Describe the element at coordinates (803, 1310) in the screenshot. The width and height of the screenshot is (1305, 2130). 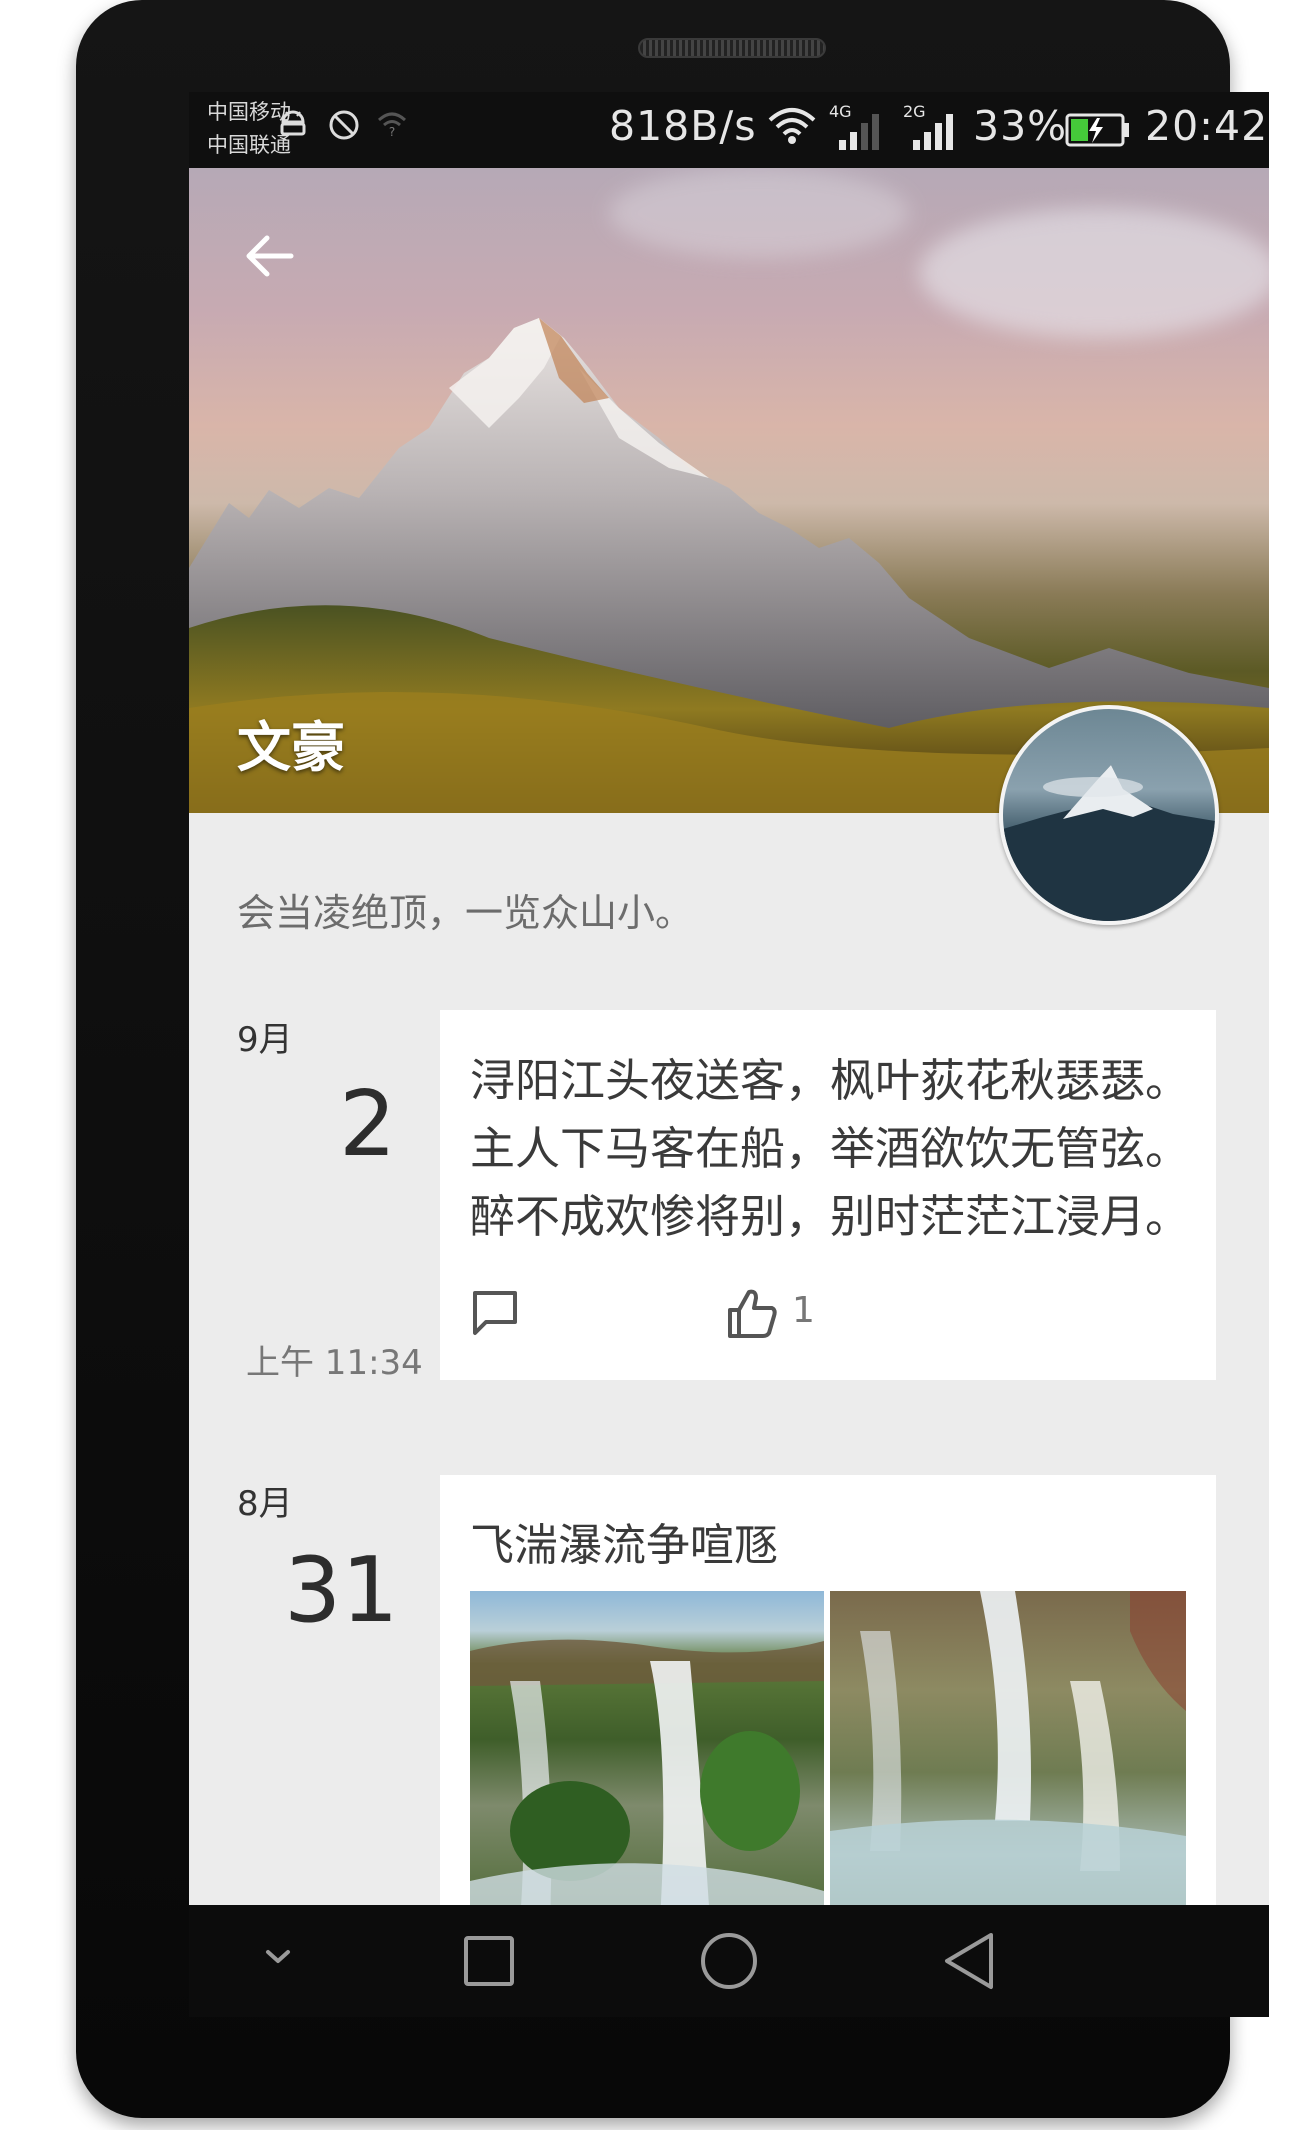
I see `like-count: 1` at that location.